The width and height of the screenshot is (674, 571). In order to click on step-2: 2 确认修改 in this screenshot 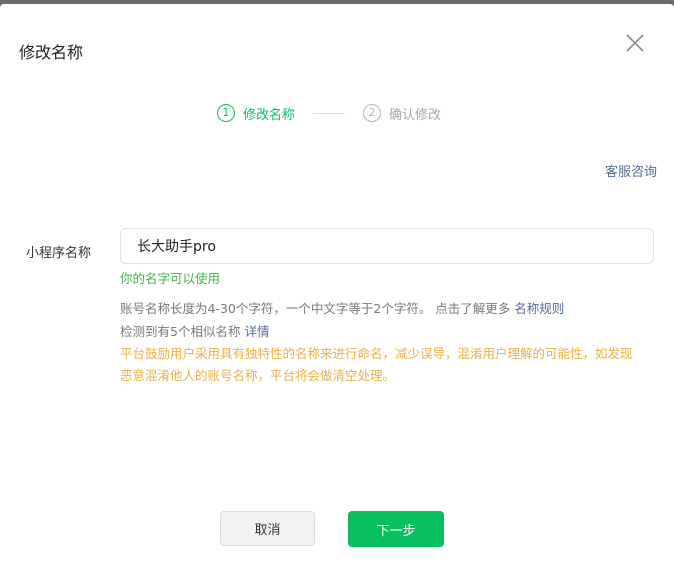, I will do `click(402, 113)`.